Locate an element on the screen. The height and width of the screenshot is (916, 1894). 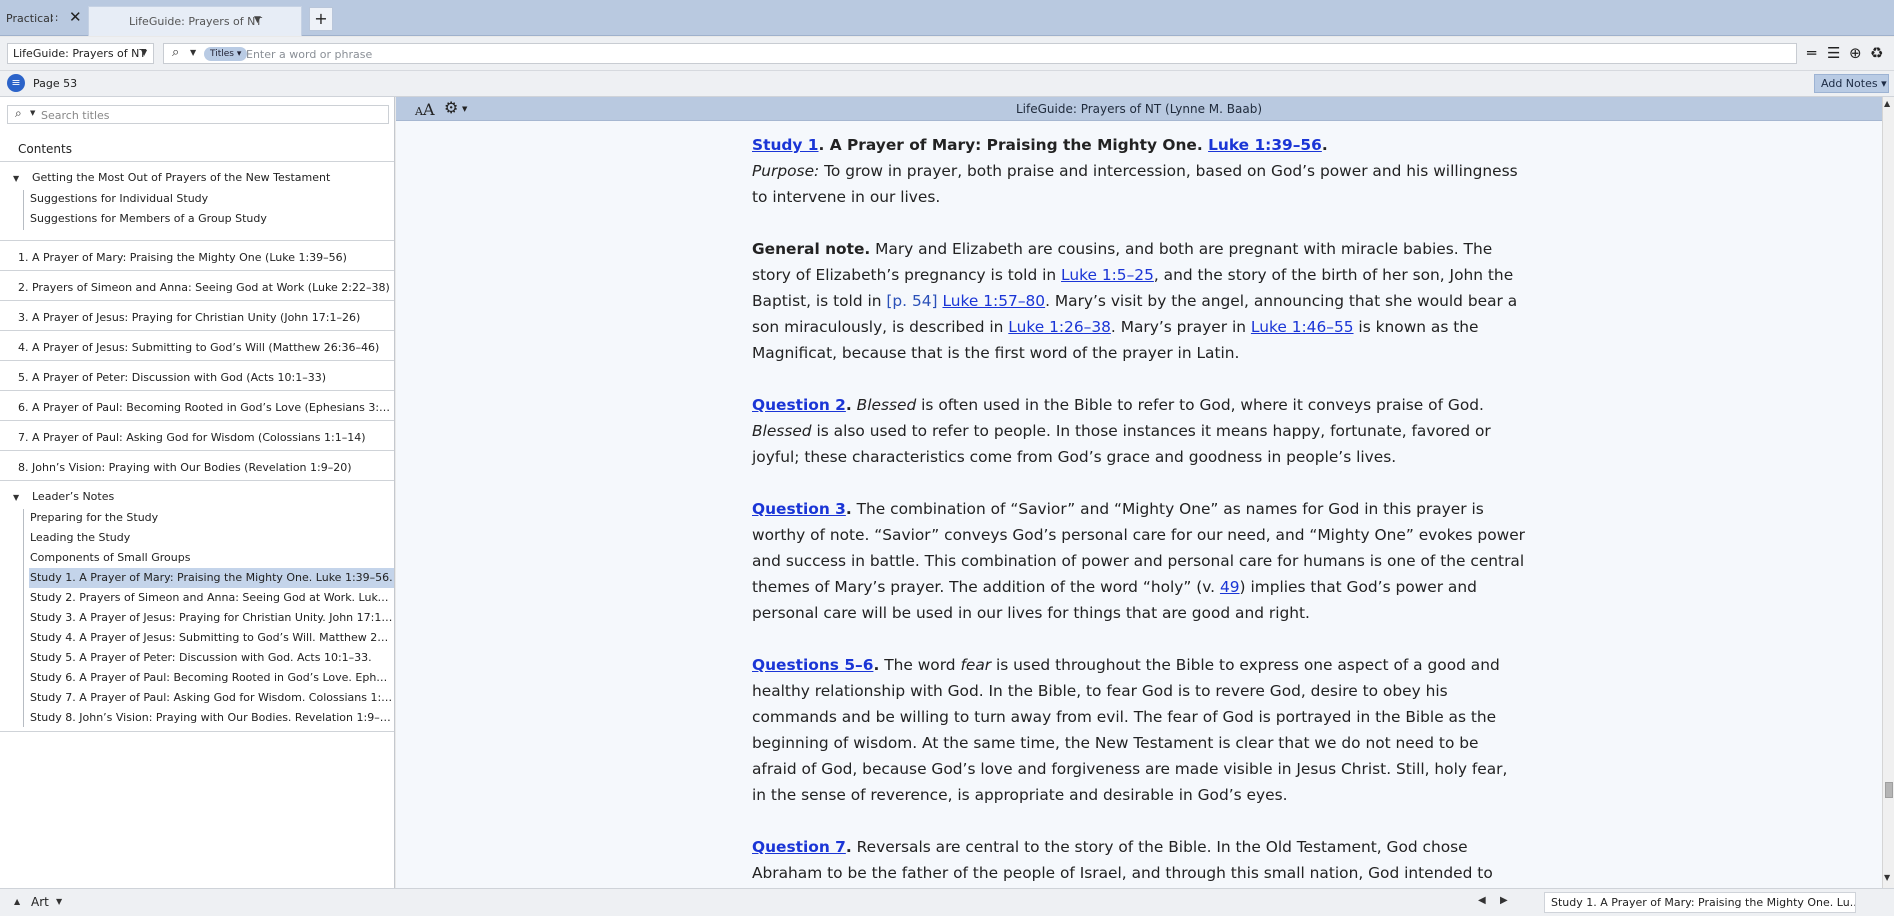
emphasis: Blessed is located at coordinates (782, 431).